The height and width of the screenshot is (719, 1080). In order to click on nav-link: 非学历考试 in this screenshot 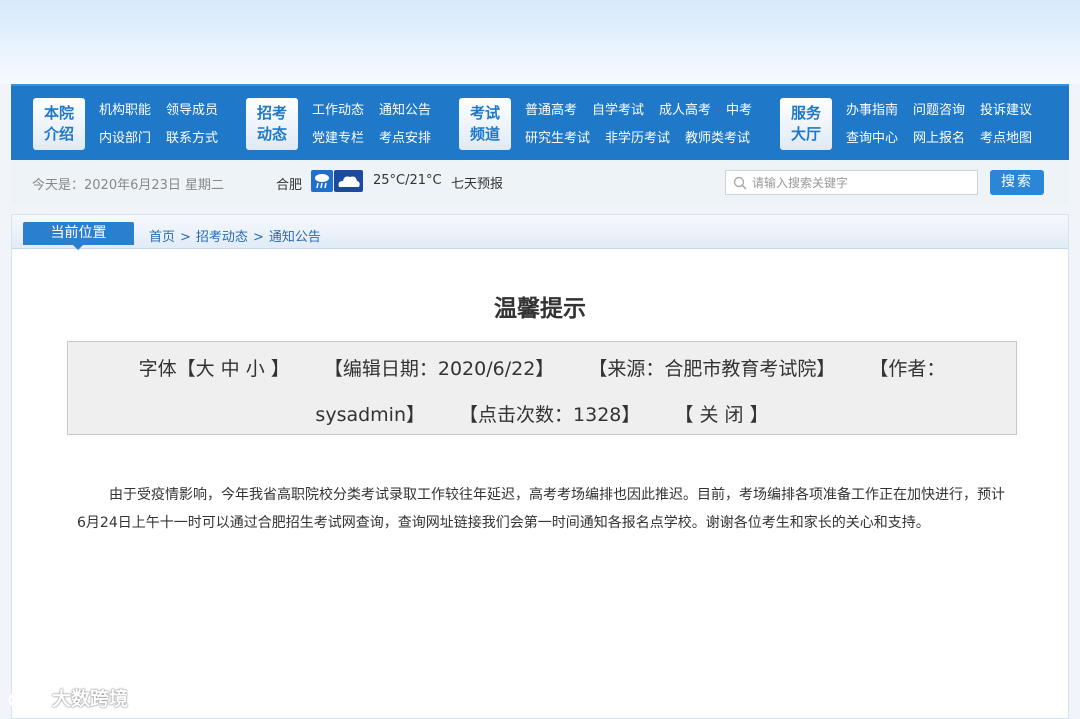, I will do `click(637, 138)`.